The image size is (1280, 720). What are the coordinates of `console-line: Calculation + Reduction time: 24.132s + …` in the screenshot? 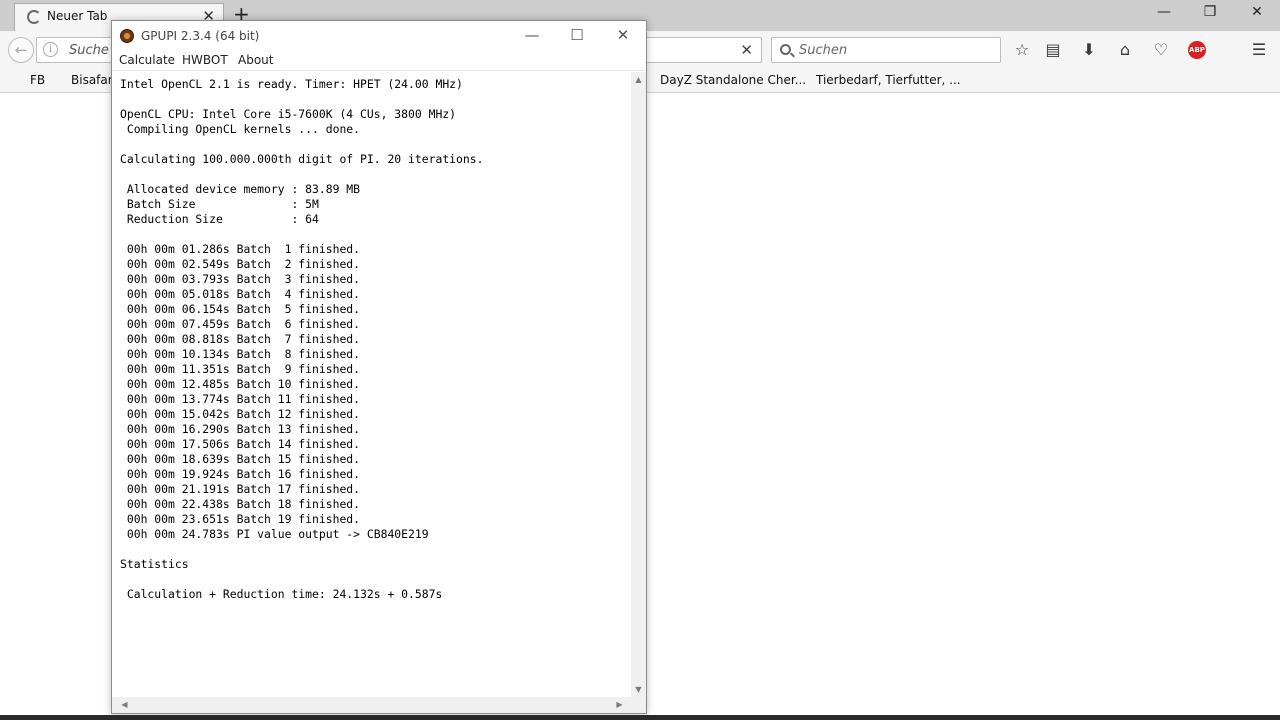 It's located at (281, 594).